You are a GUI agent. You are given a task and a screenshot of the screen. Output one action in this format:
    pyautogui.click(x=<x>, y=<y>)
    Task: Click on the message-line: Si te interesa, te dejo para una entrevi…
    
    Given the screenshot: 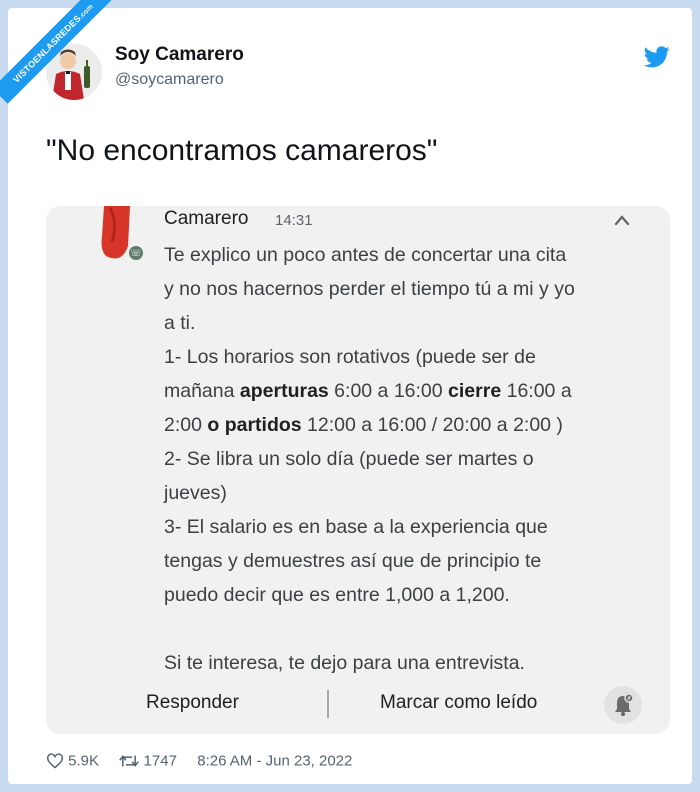 What is the action you would take?
    pyautogui.click(x=399, y=663)
    